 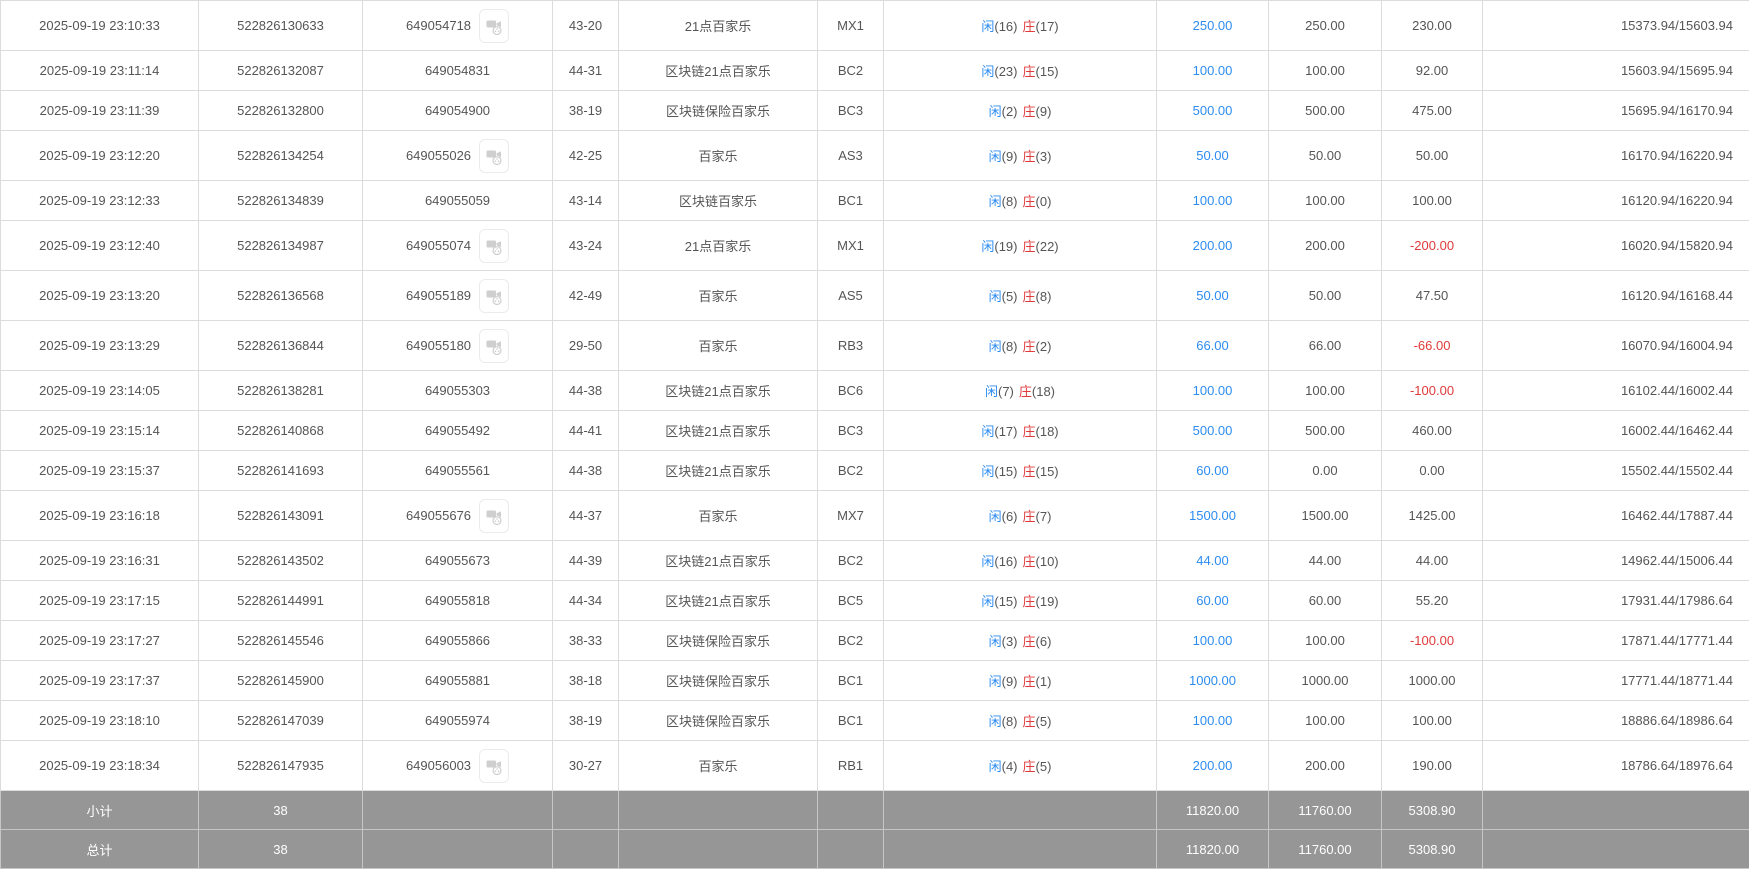 What do you see at coordinates (1043, 516) in the screenshot?
I see `banker-count: (7)` at bounding box center [1043, 516].